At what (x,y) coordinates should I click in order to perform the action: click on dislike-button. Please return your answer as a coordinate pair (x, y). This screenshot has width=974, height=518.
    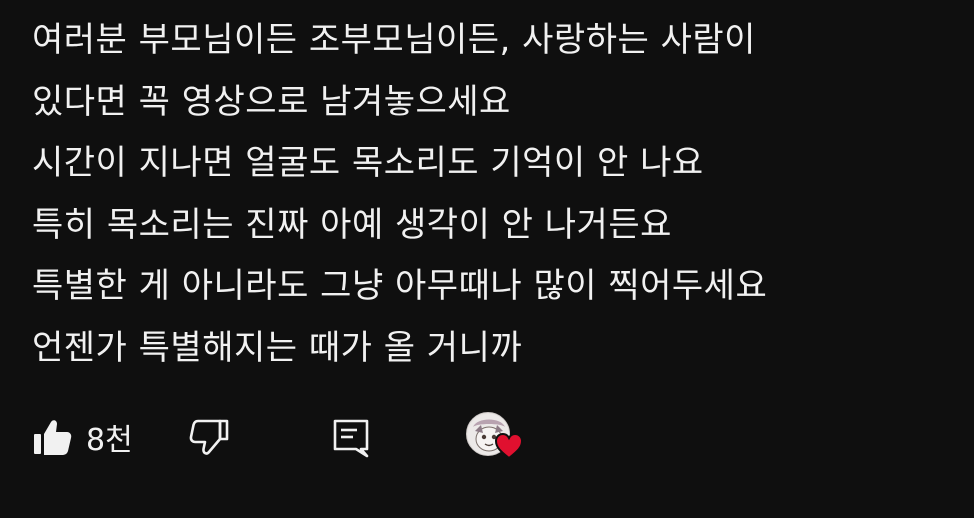
    Looking at the image, I should click on (210, 437).